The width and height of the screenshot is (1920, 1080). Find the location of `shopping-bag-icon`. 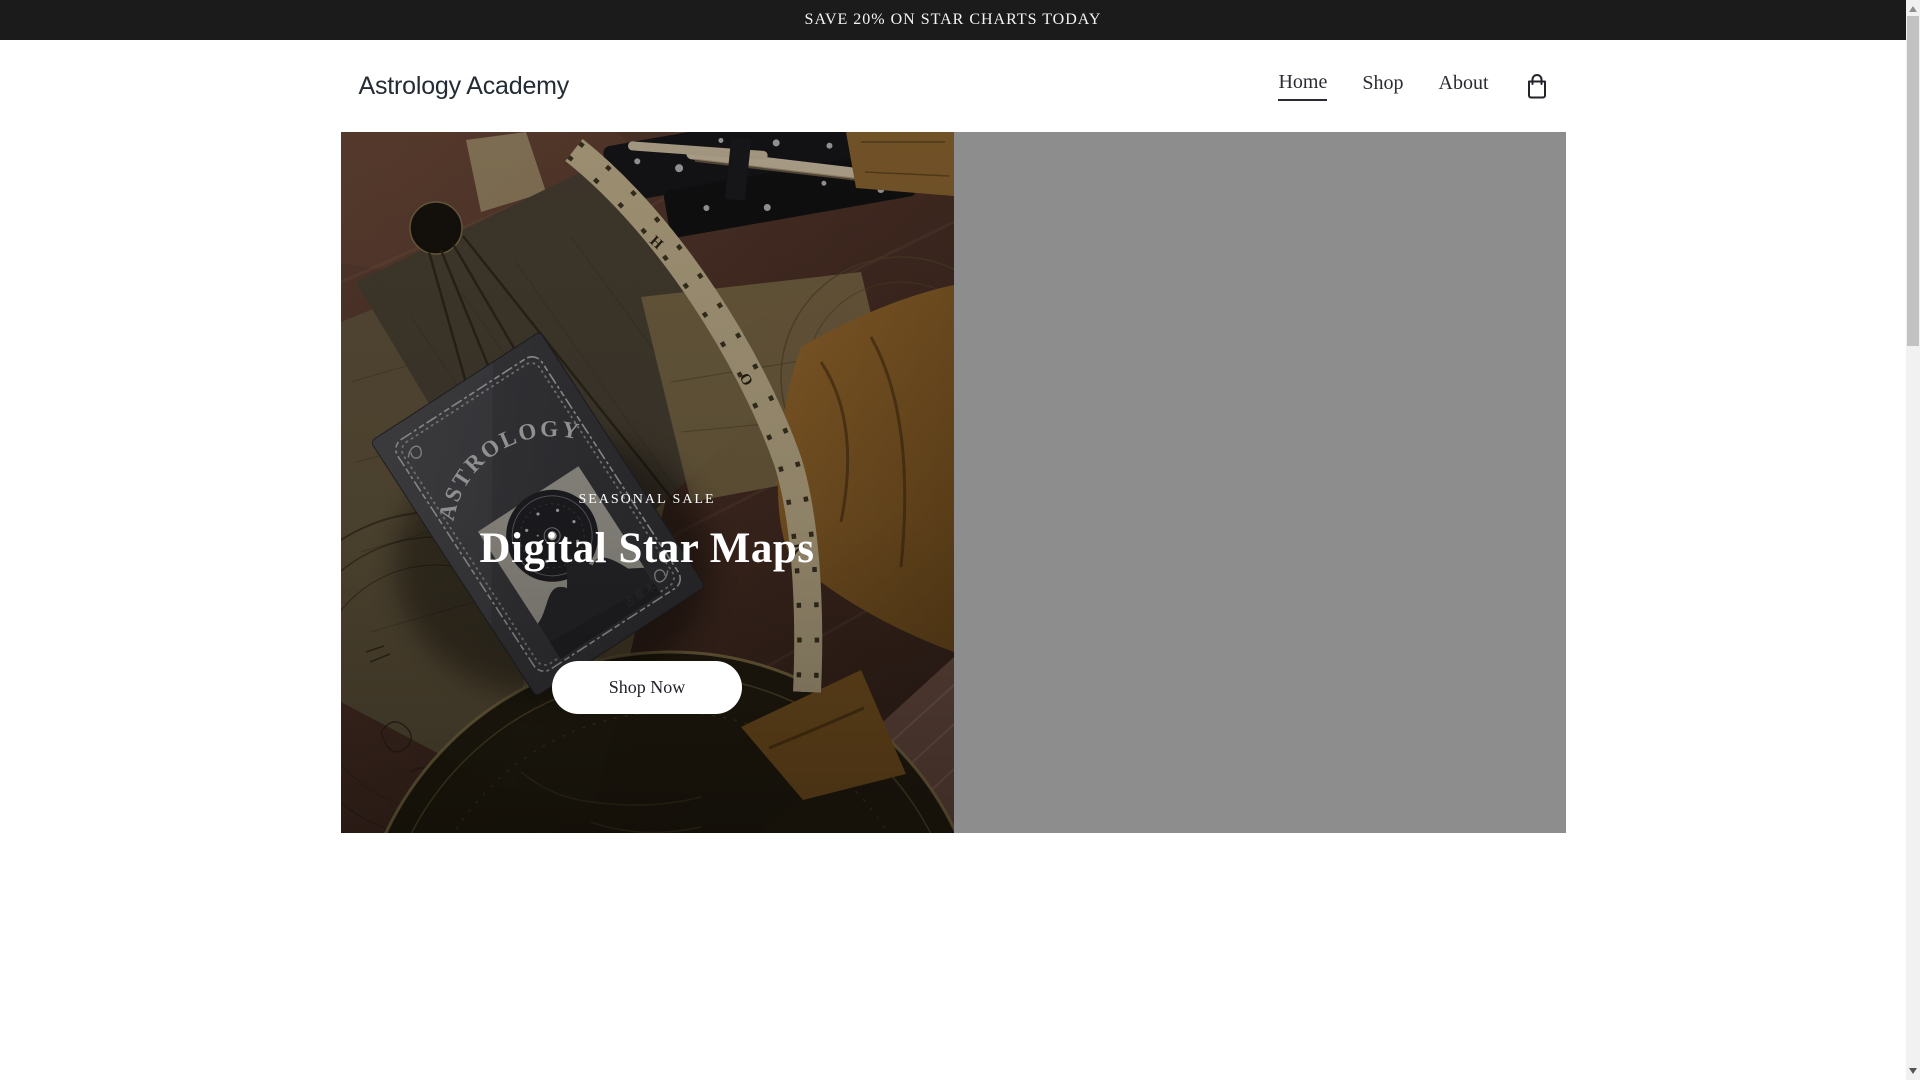

shopping-bag-icon is located at coordinates (1536, 86).